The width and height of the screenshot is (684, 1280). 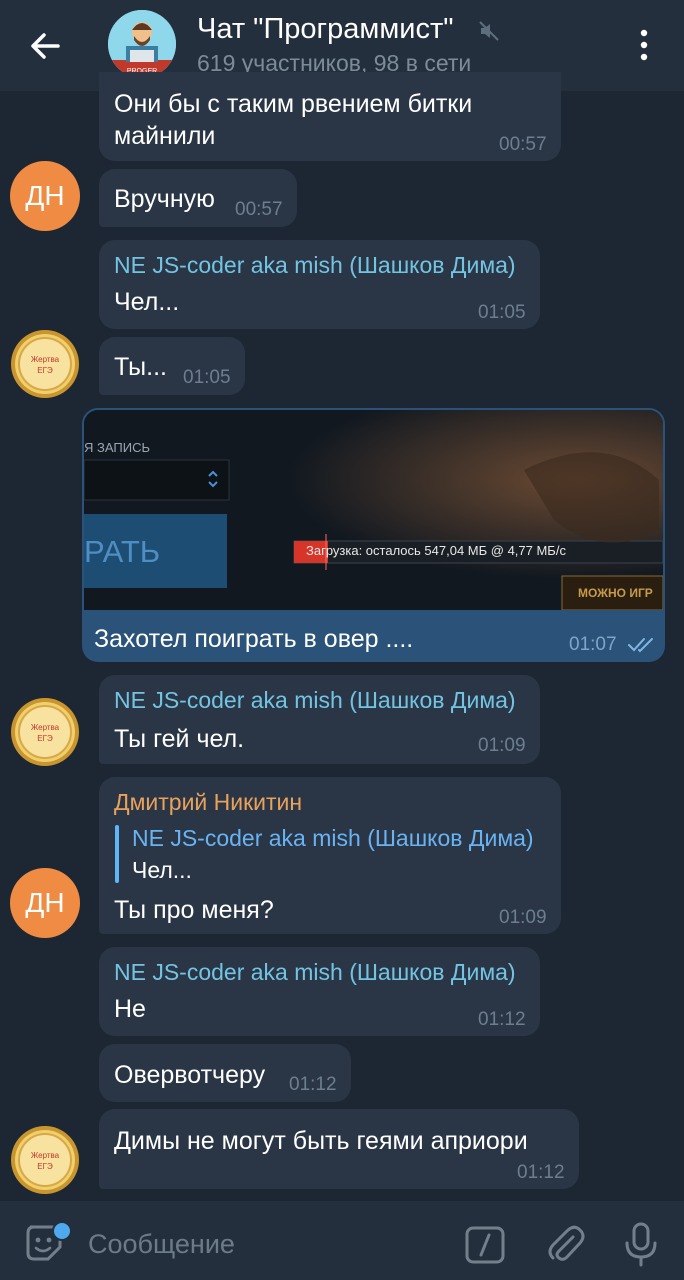 What do you see at coordinates (190, 1075) in the screenshot?
I see `message-text: Овервотчеру` at bounding box center [190, 1075].